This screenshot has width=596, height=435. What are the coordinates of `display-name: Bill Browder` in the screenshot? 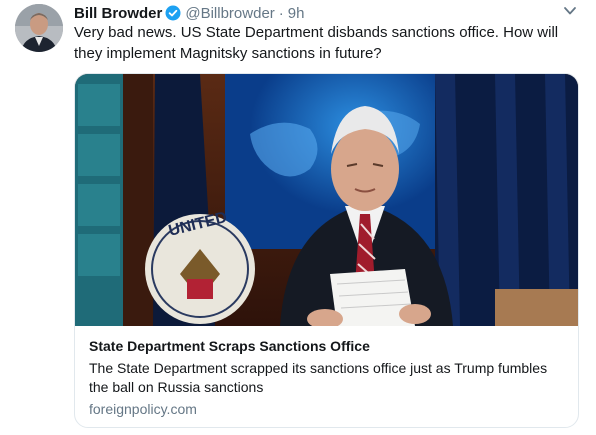 It's located at (118, 13).